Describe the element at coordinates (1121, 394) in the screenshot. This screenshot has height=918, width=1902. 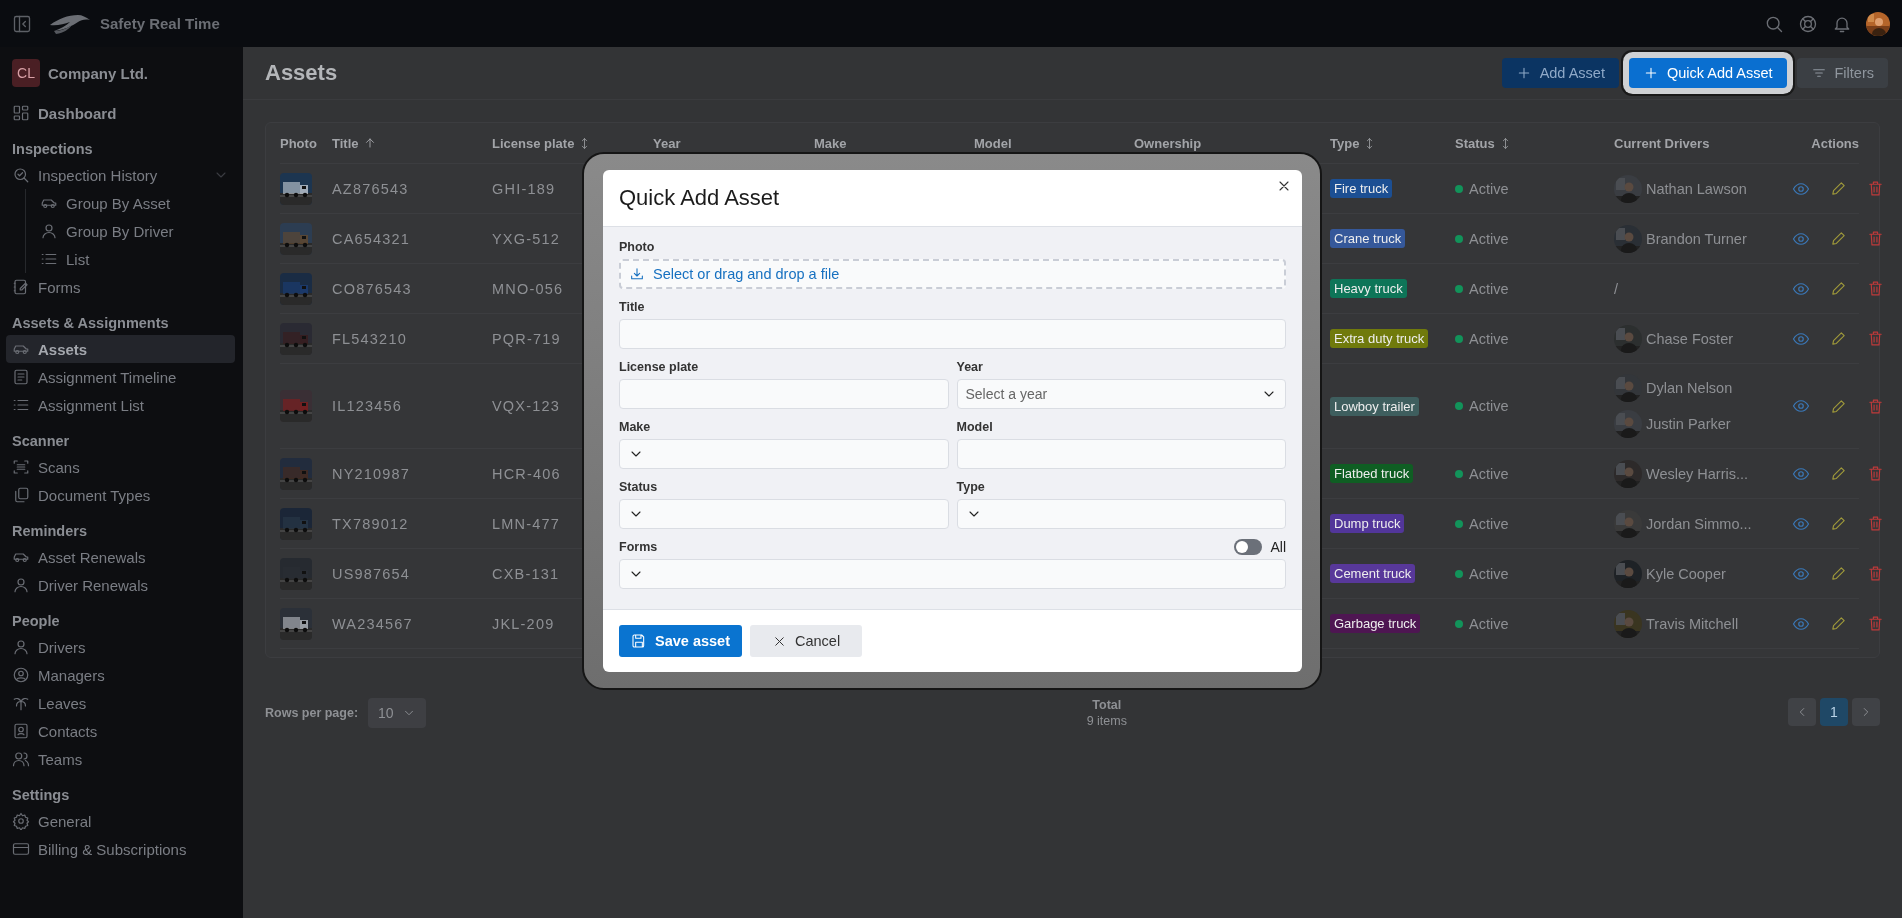
I see `select-field: Select a year` at that location.